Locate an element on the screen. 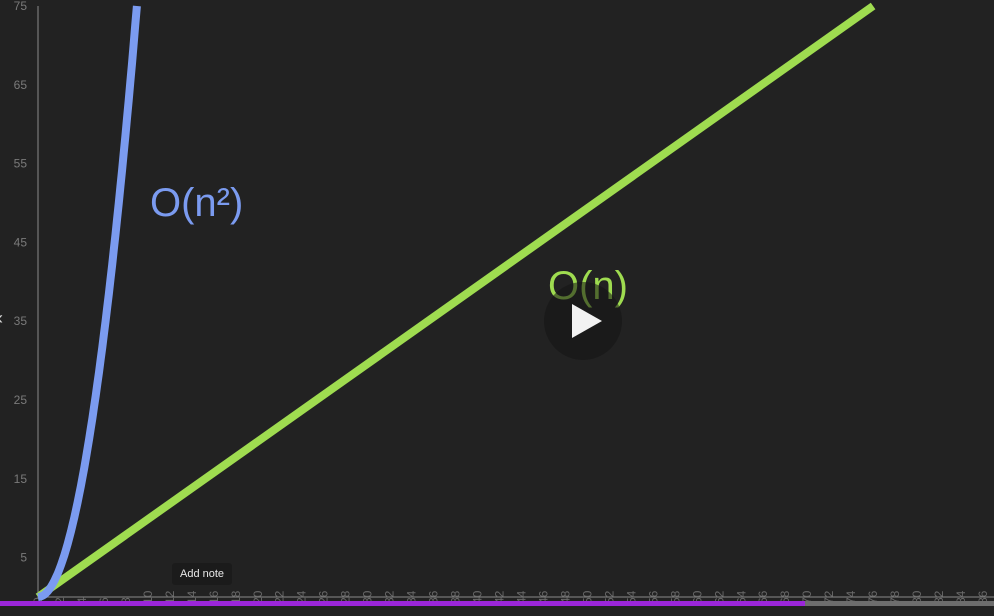 The height and width of the screenshot is (616, 994). y-tick-label: 35 is located at coordinates (21, 321).